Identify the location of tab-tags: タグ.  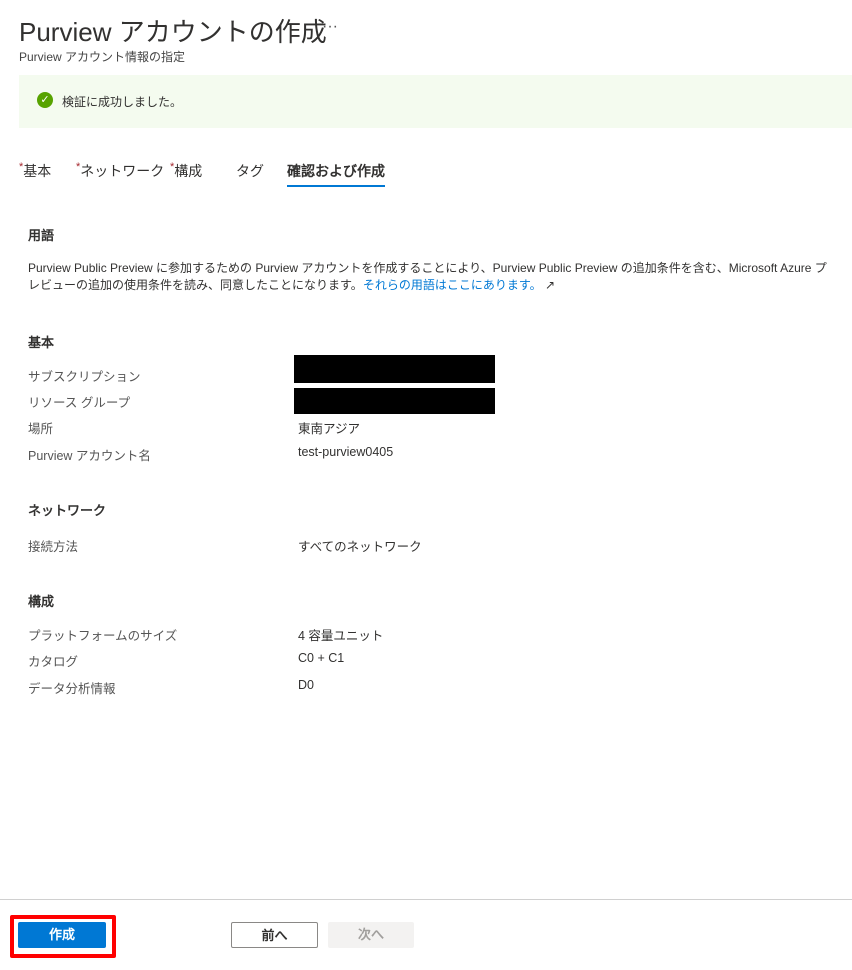
(250, 171).